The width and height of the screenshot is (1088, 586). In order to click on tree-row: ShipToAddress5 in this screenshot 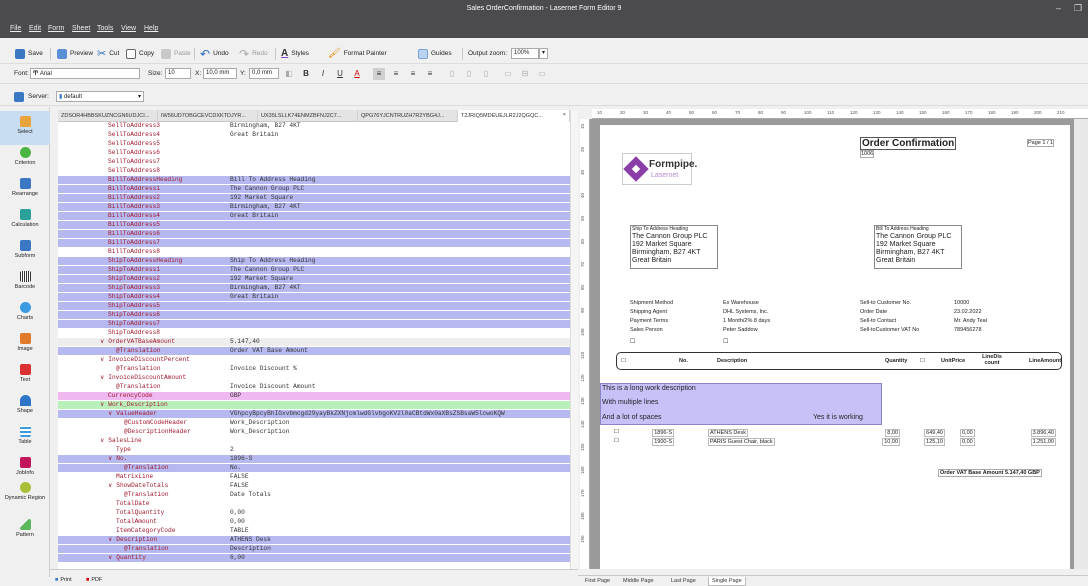, I will do `click(314, 306)`.